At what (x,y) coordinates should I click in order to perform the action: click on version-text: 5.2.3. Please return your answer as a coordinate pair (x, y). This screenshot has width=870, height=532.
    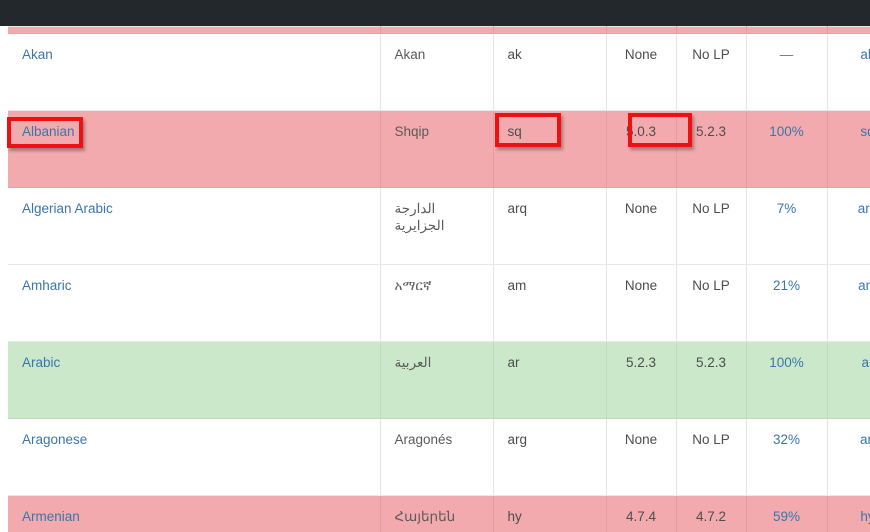
    Looking at the image, I should click on (641, 362).